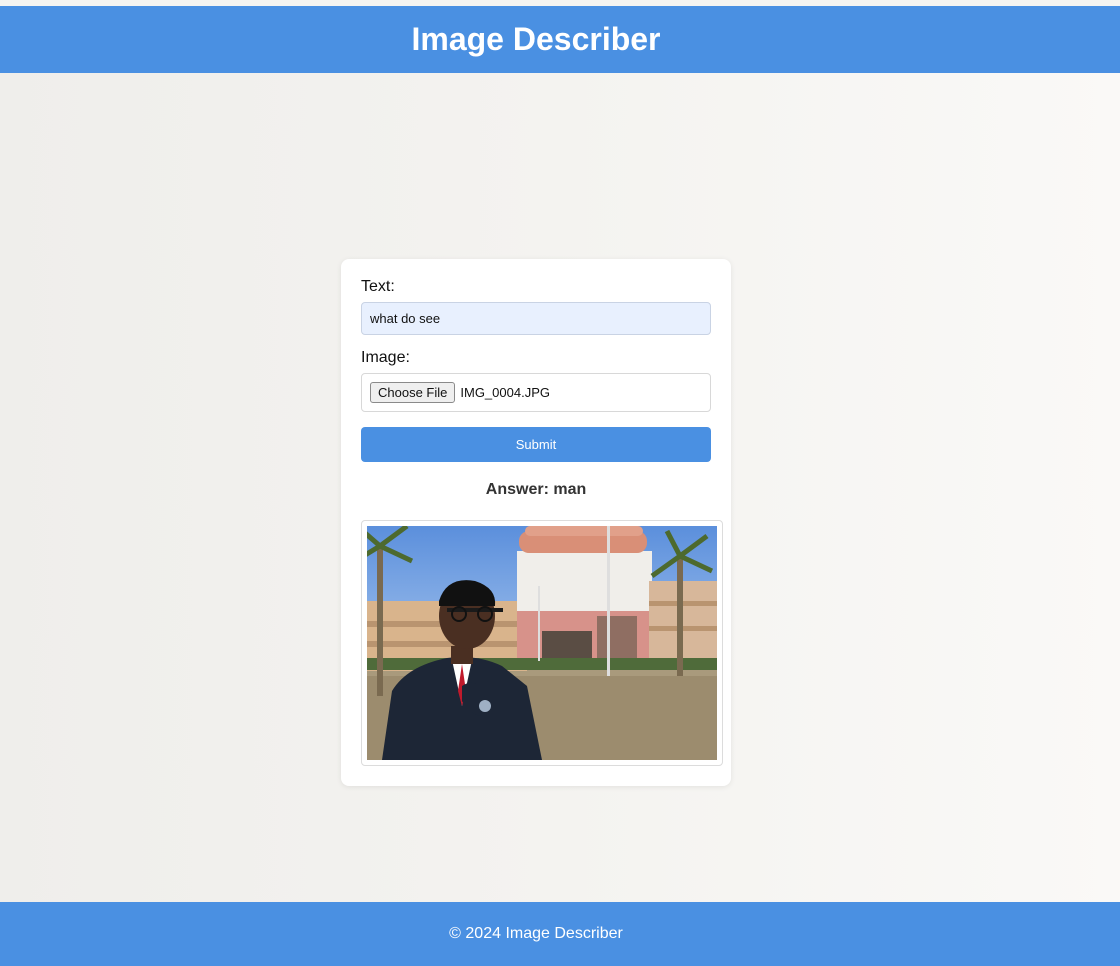 The height and width of the screenshot is (966, 1120). I want to click on choose-file-button: Choose File, so click(413, 392).